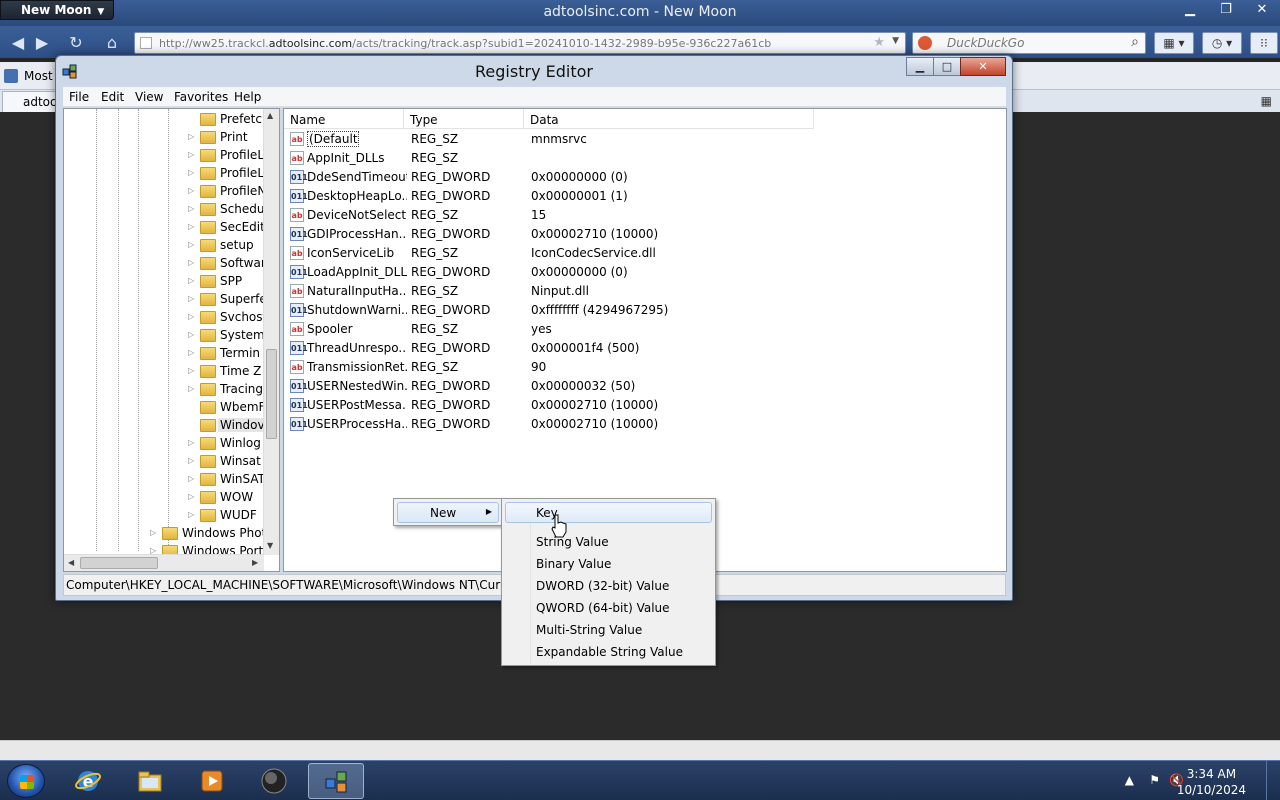 The image size is (1280, 800). What do you see at coordinates (448, 512) in the screenshot?
I see `menu-item-new: New ▶` at bounding box center [448, 512].